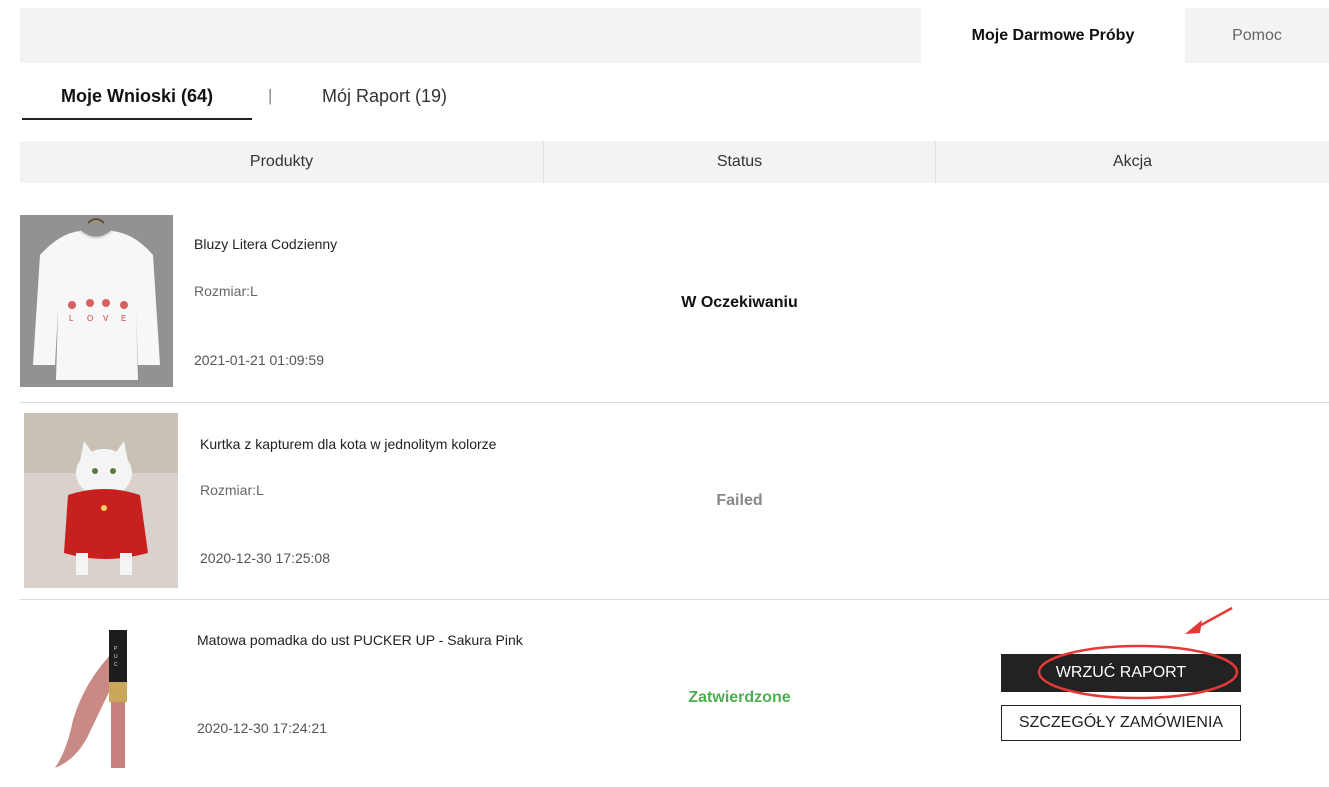 The width and height of the screenshot is (1329, 787). What do you see at coordinates (1053, 35) in the screenshot?
I see `tab-my-free-trials: Moje Darmowe Próby` at bounding box center [1053, 35].